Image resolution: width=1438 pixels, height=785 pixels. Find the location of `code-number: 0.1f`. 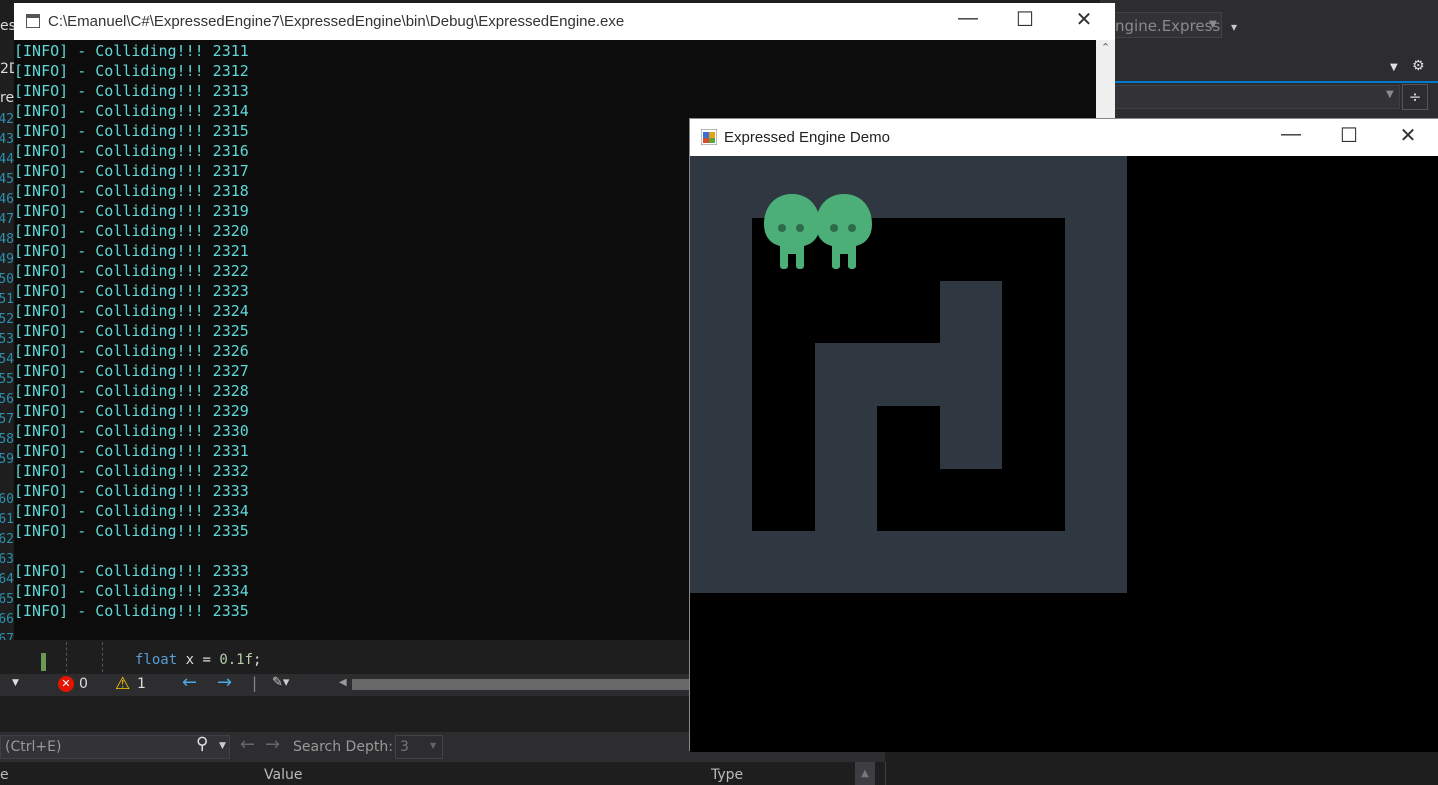

code-number: 0.1f is located at coordinates (236, 660).